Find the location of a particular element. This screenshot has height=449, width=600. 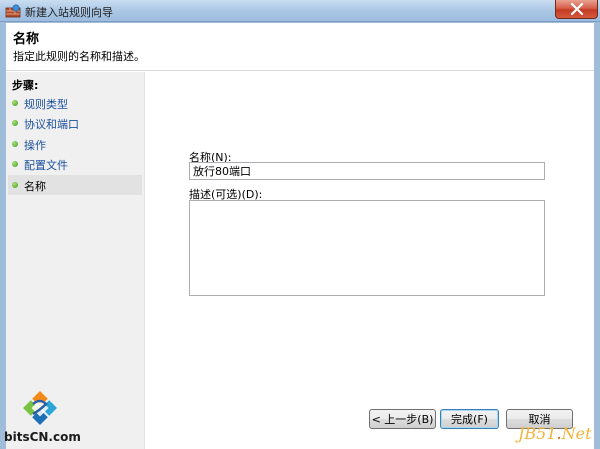

step-label: 配置文件 is located at coordinates (46, 165).